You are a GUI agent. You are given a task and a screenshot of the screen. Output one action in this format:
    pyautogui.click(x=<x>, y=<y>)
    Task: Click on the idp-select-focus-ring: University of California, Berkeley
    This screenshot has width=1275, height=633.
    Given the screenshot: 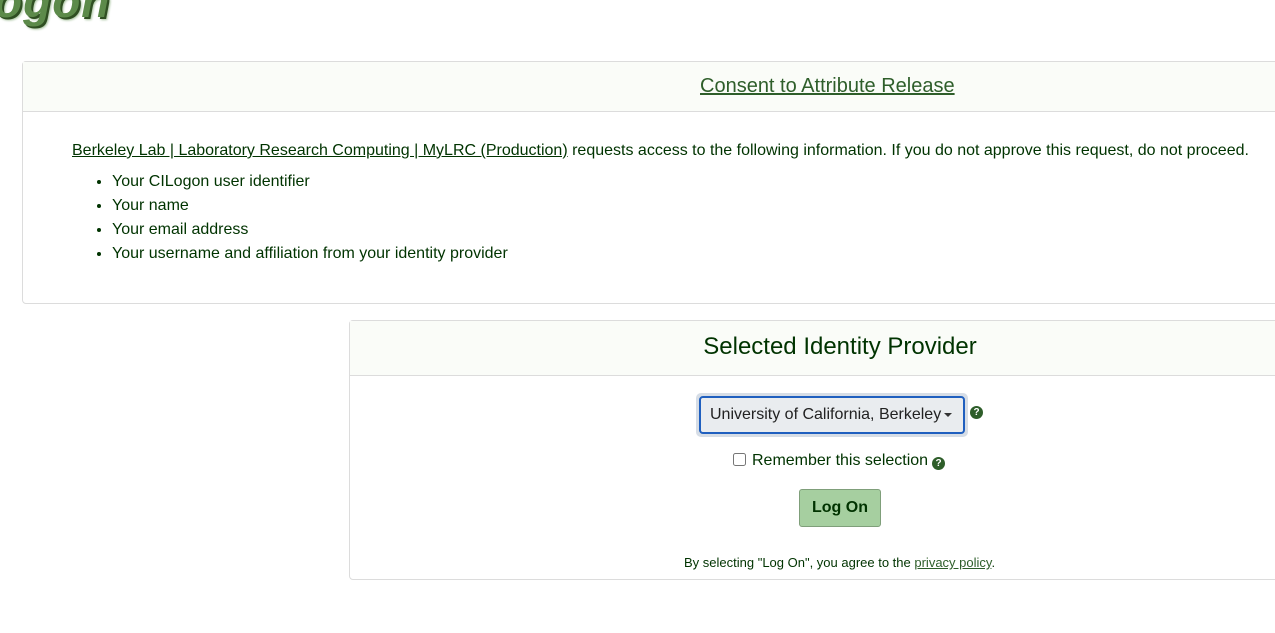 What is the action you would take?
    pyautogui.click(x=832, y=415)
    